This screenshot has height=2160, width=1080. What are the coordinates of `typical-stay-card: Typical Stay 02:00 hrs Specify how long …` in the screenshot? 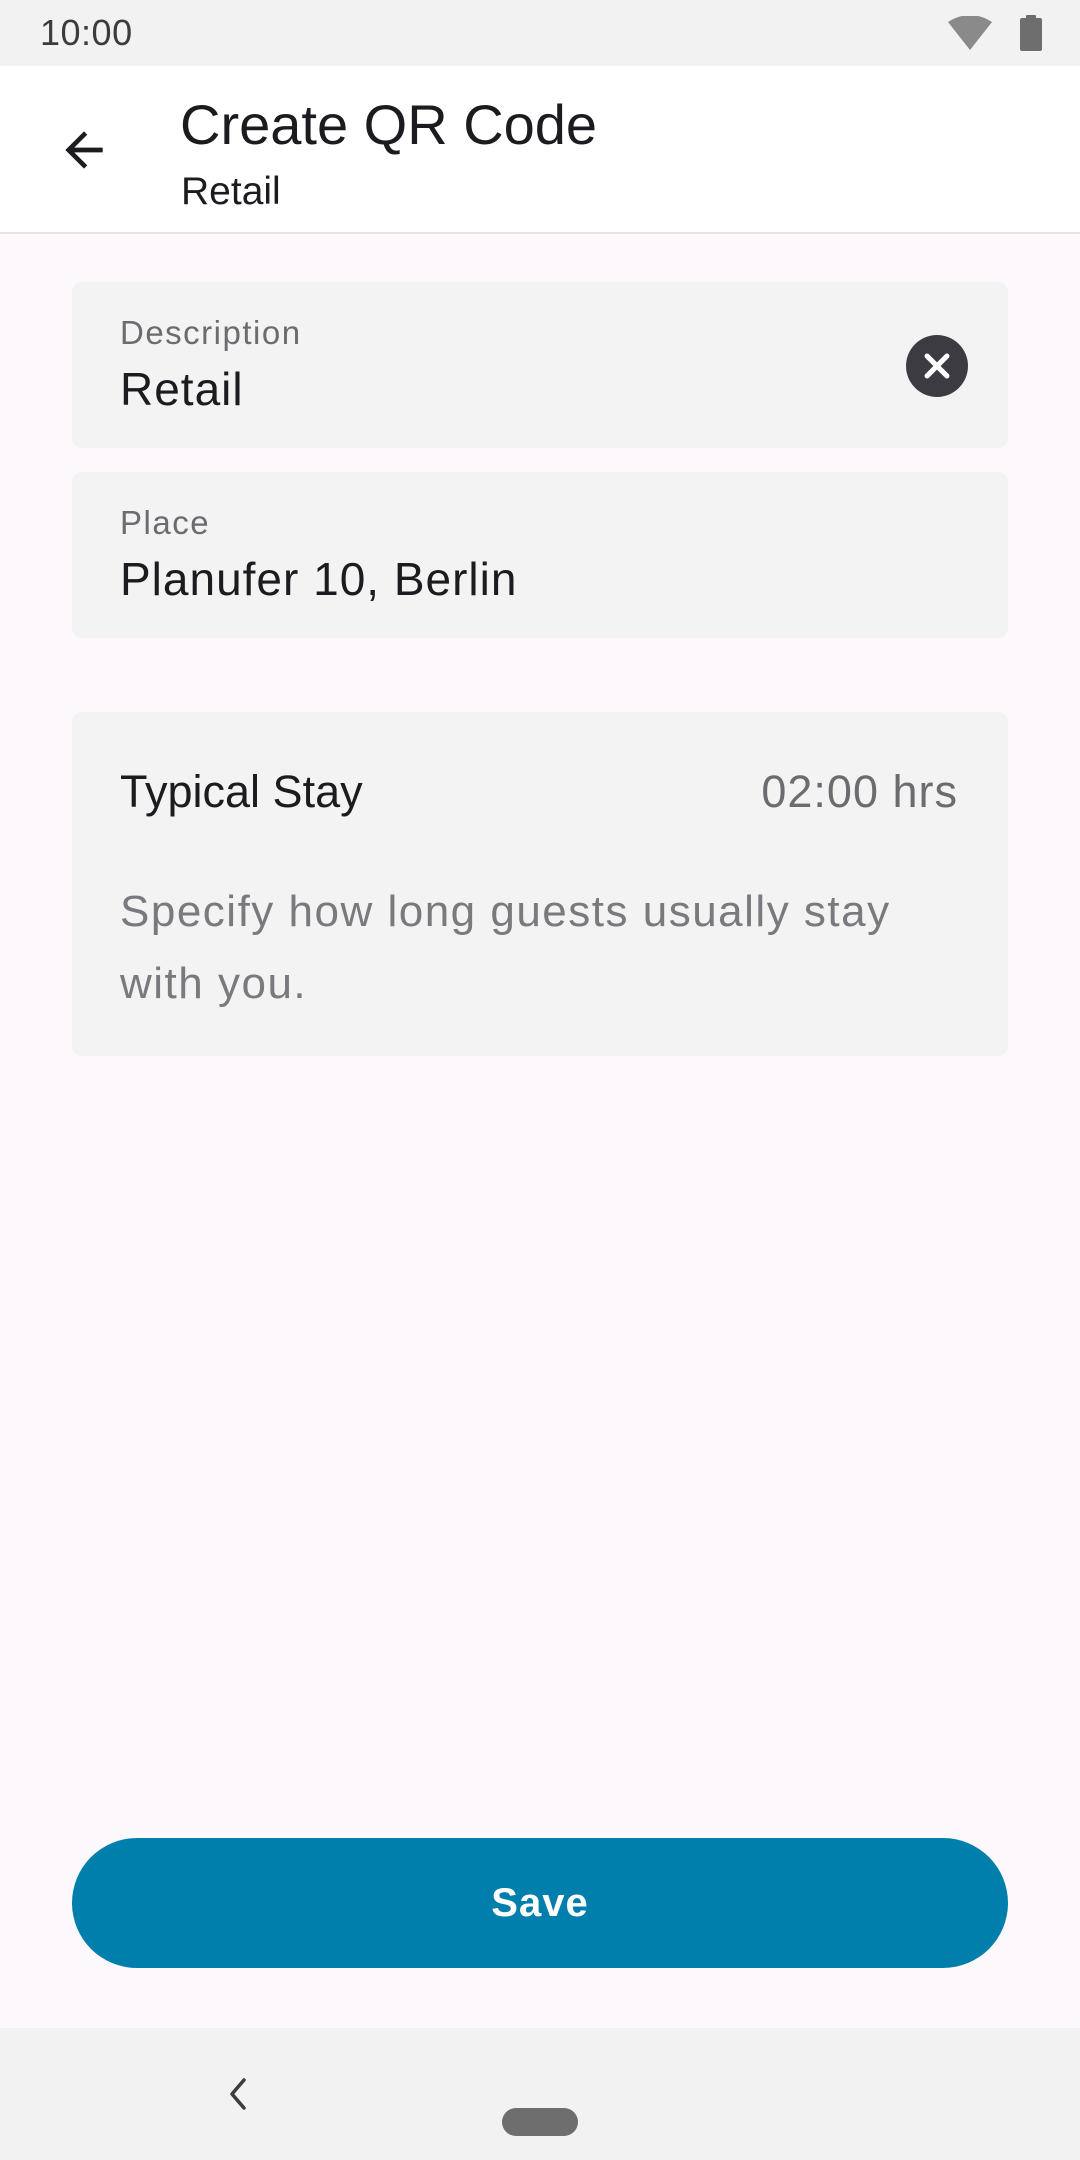 It's located at (540, 884).